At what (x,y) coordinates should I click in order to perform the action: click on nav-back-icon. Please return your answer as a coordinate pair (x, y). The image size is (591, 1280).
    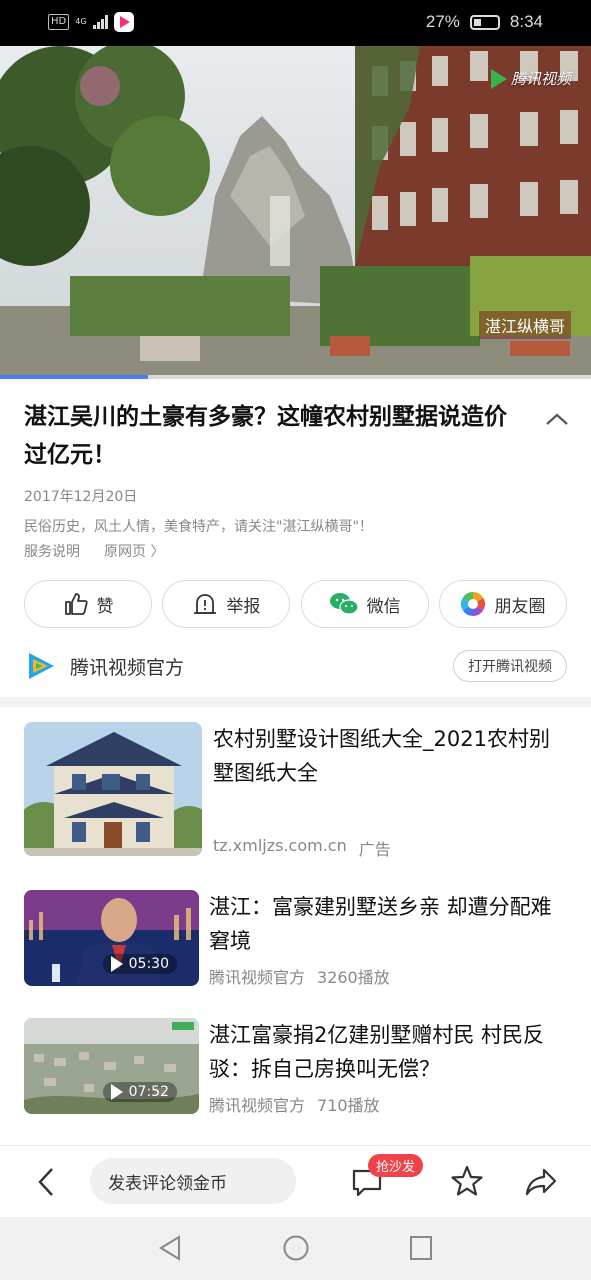
    Looking at the image, I should click on (170, 1248).